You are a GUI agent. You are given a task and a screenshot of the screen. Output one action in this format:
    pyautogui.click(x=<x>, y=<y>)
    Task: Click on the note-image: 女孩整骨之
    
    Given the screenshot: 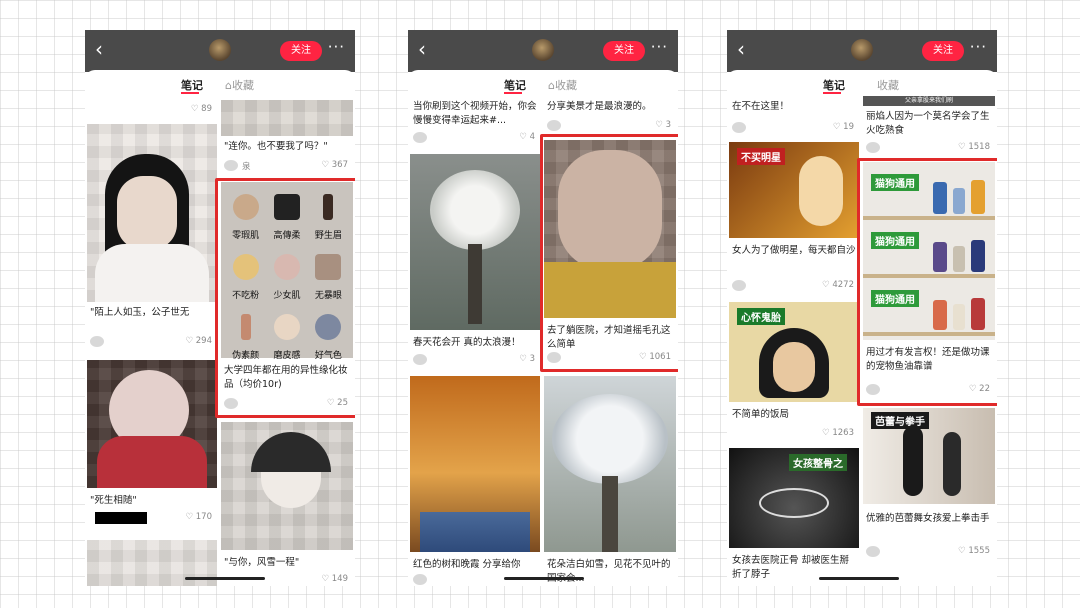 What is the action you would take?
    pyautogui.click(x=794, y=498)
    